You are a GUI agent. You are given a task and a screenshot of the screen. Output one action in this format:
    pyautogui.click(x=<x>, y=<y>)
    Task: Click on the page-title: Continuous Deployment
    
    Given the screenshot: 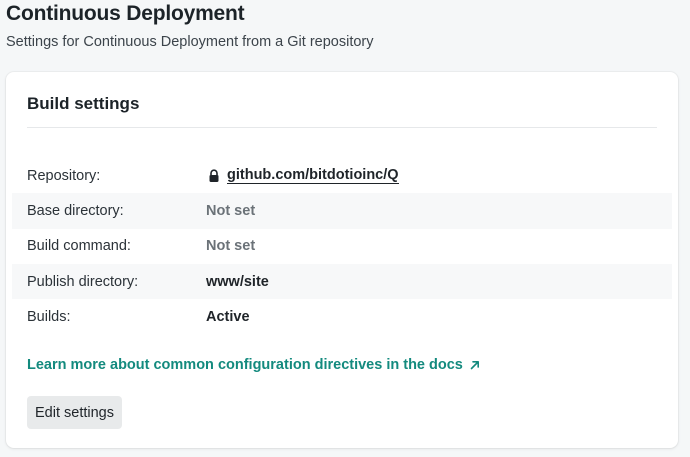 What is the action you would take?
    pyautogui.click(x=125, y=13)
    